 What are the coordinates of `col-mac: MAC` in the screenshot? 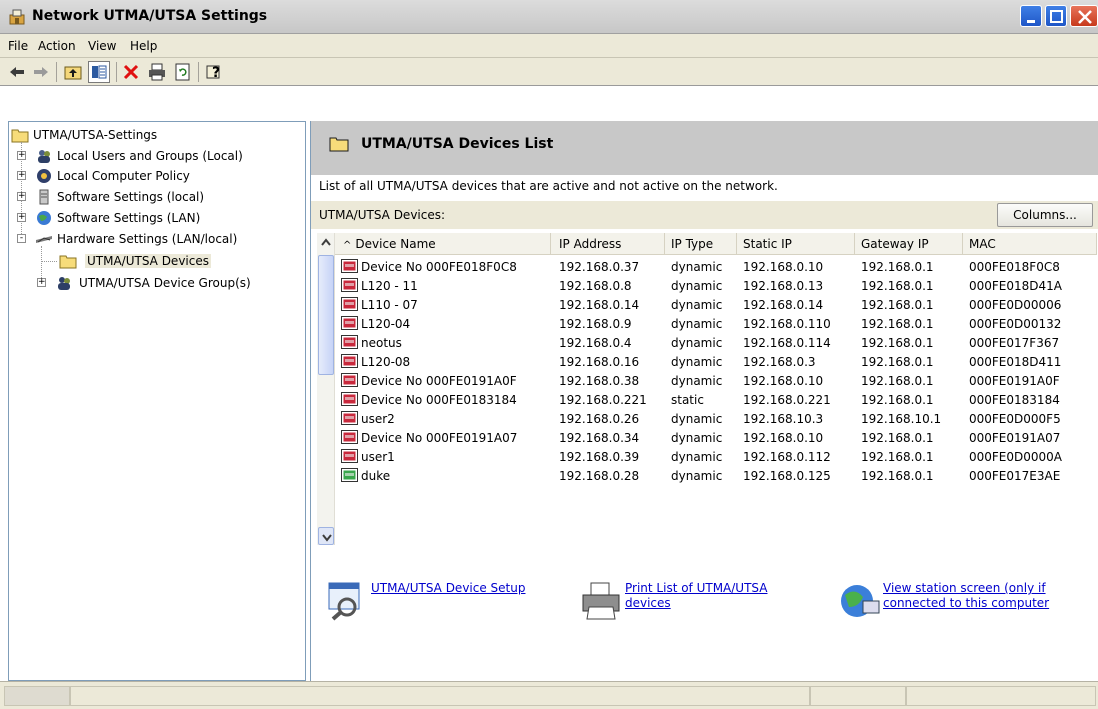 It's located at (1030, 244).